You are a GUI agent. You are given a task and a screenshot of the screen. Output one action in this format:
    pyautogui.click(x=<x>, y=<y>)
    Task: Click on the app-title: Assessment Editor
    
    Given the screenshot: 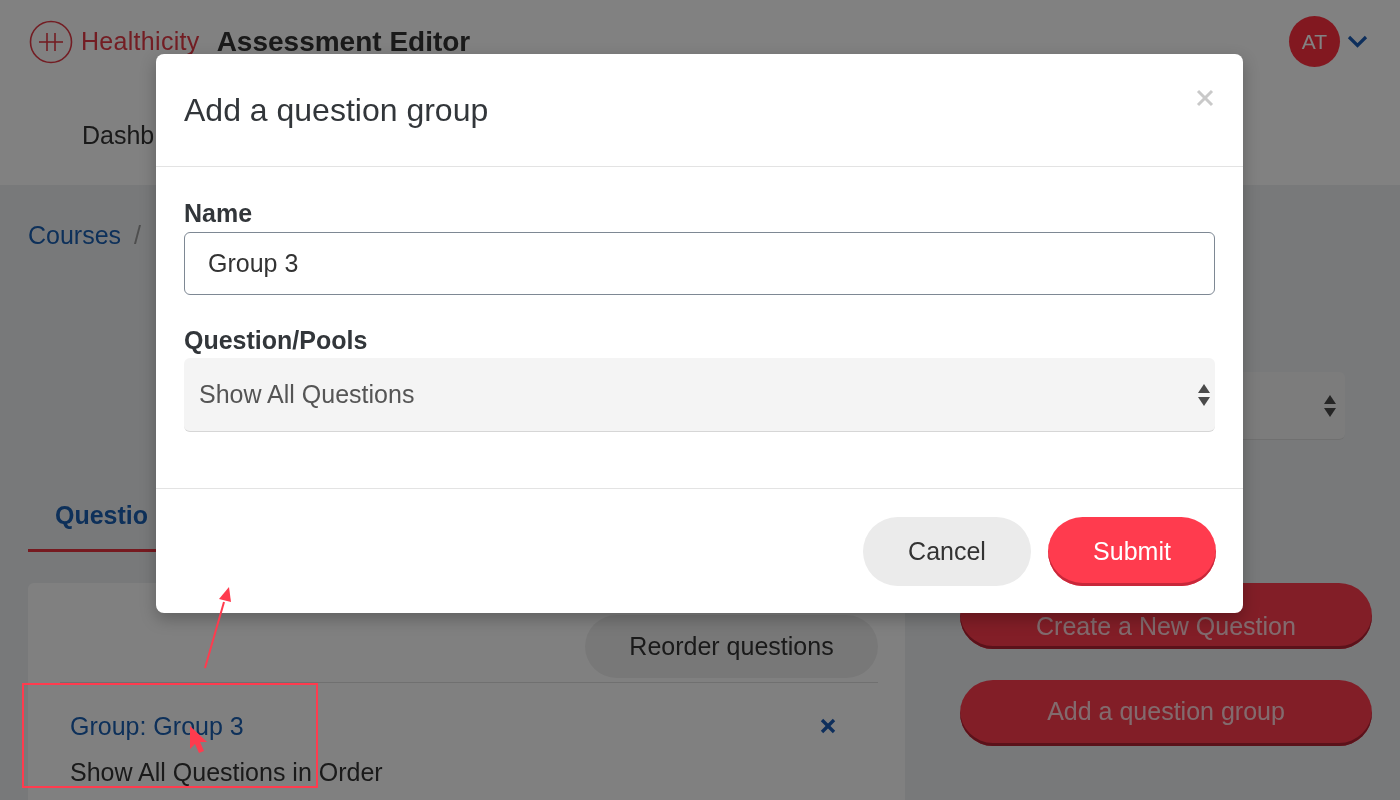 What is the action you would take?
    pyautogui.click(x=343, y=41)
    